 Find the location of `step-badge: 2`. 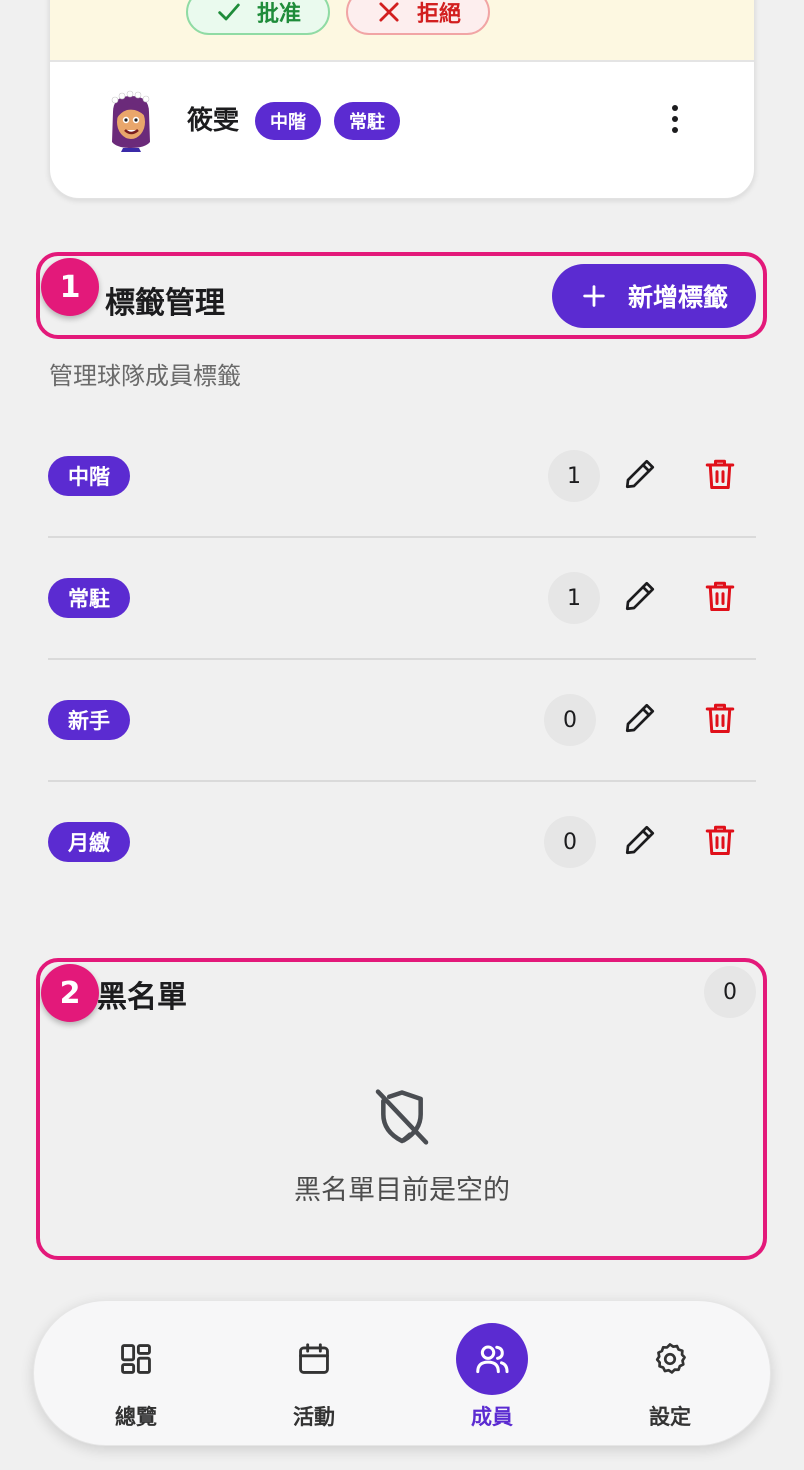

step-badge: 2 is located at coordinates (70, 993).